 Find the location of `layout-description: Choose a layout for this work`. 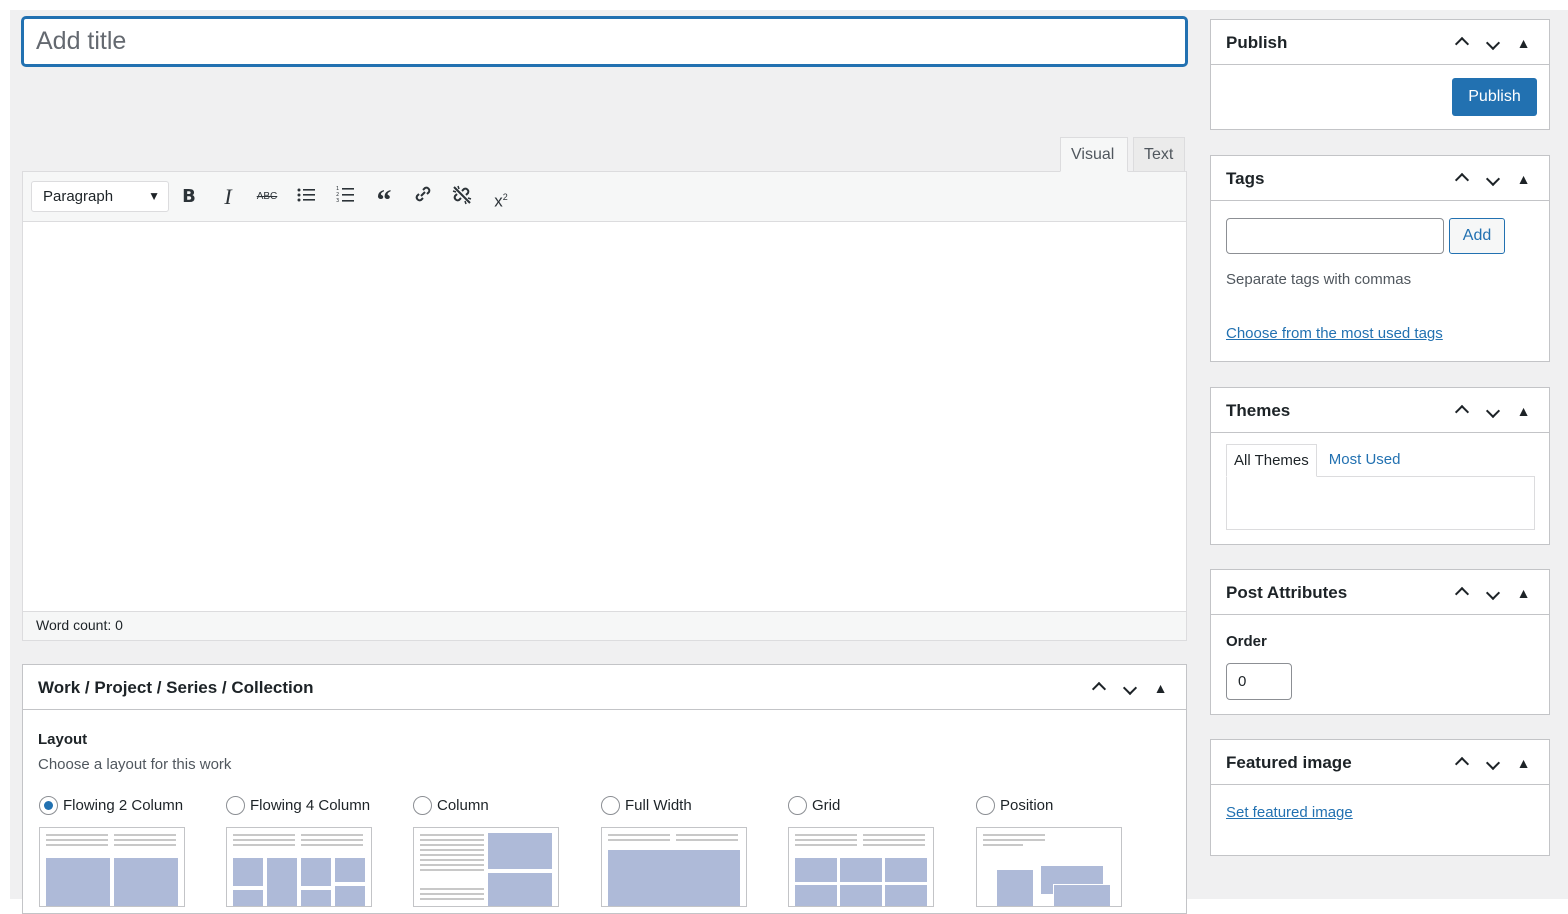

layout-description: Choose a layout for this work is located at coordinates (135, 764).